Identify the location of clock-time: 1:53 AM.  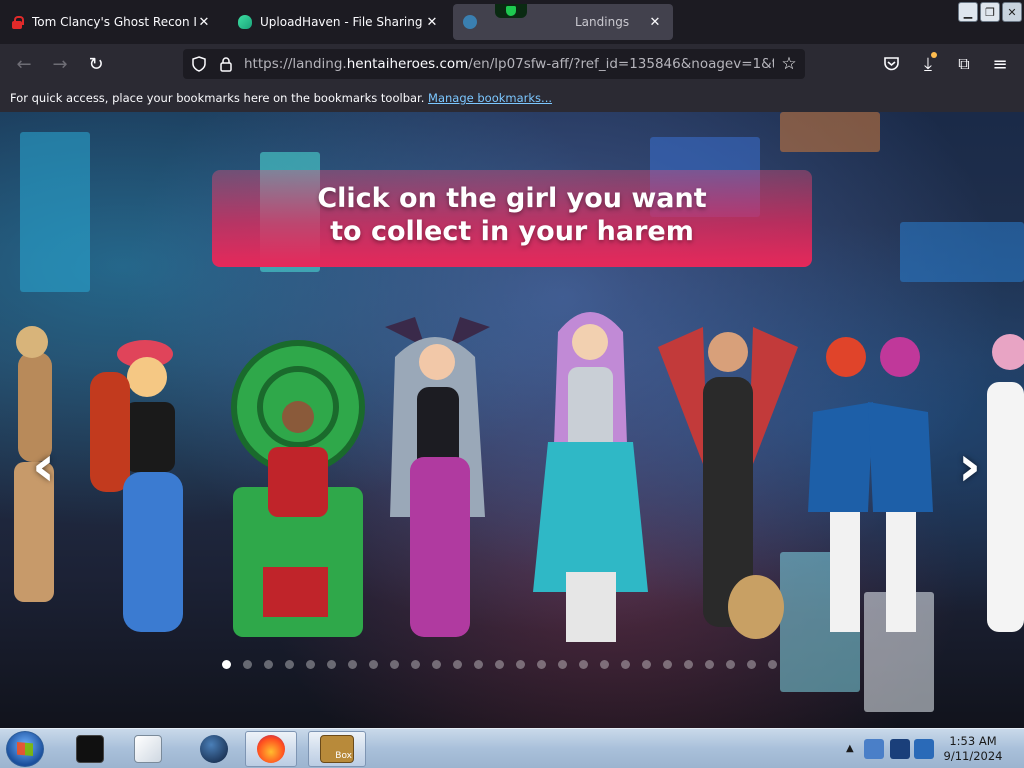
(973, 741).